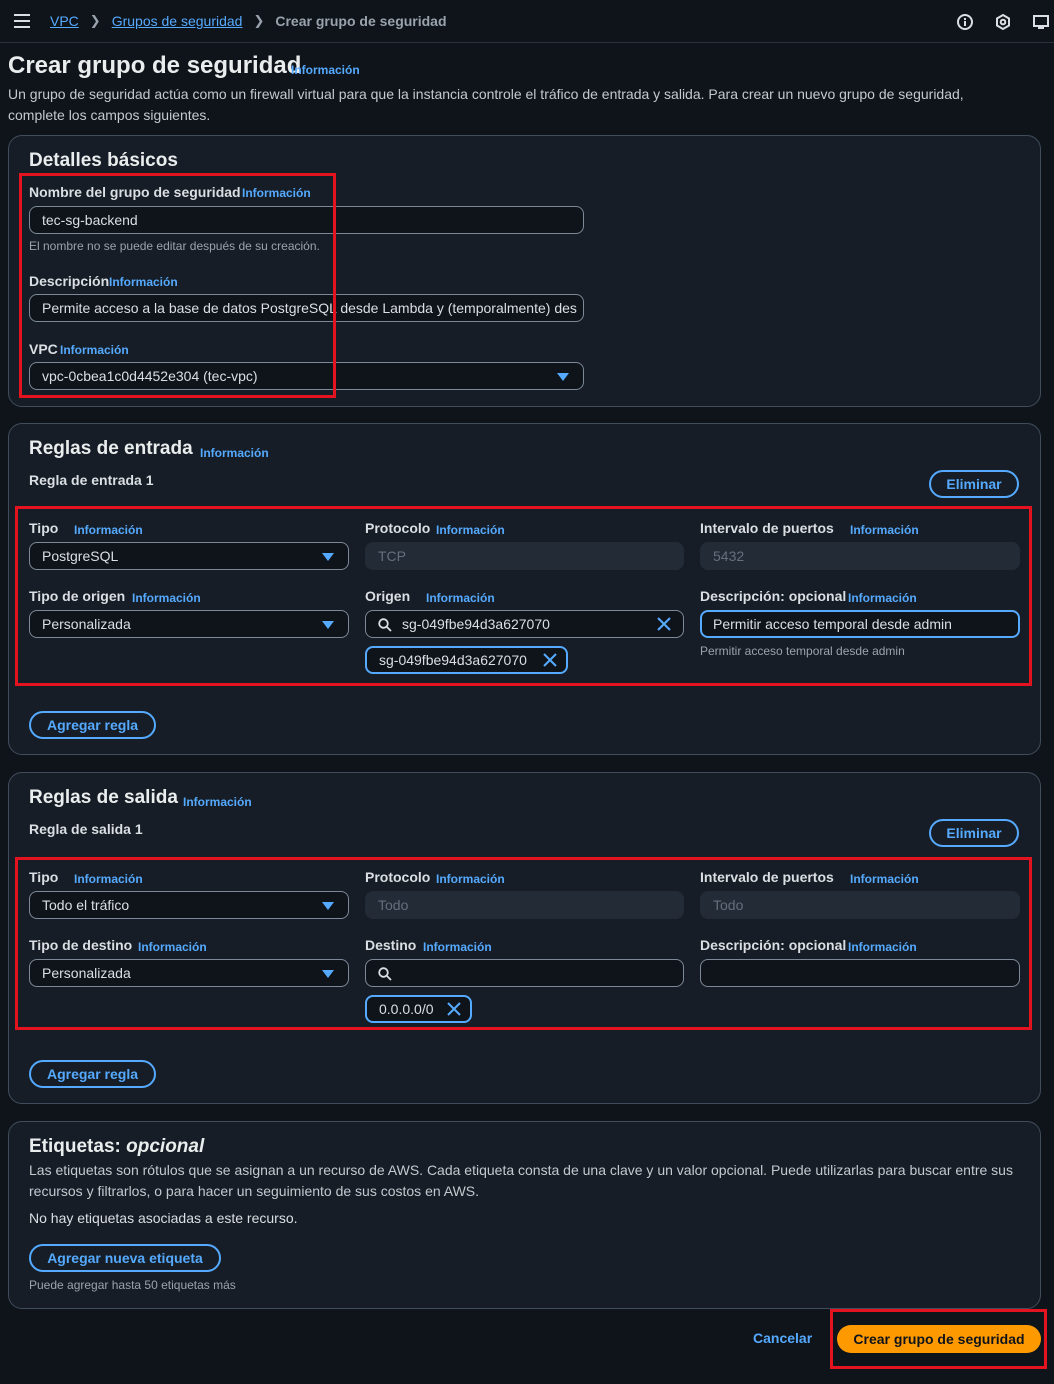 The height and width of the screenshot is (1384, 1054). What do you see at coordinates (75, 1146) in the screenshot?
I see `tags-heading-label: Etiquetas:` at bounding box center [75, 1146].